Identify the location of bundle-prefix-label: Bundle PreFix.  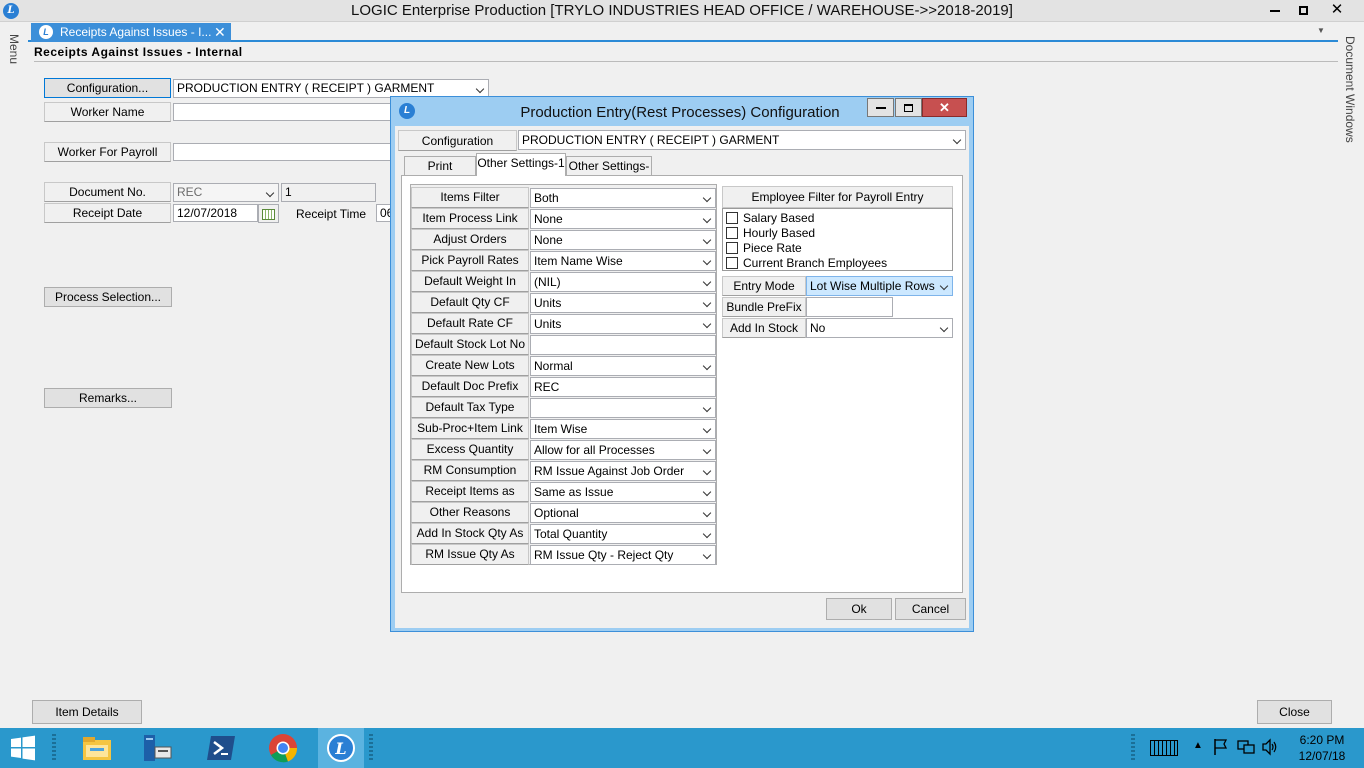
(764, 307).